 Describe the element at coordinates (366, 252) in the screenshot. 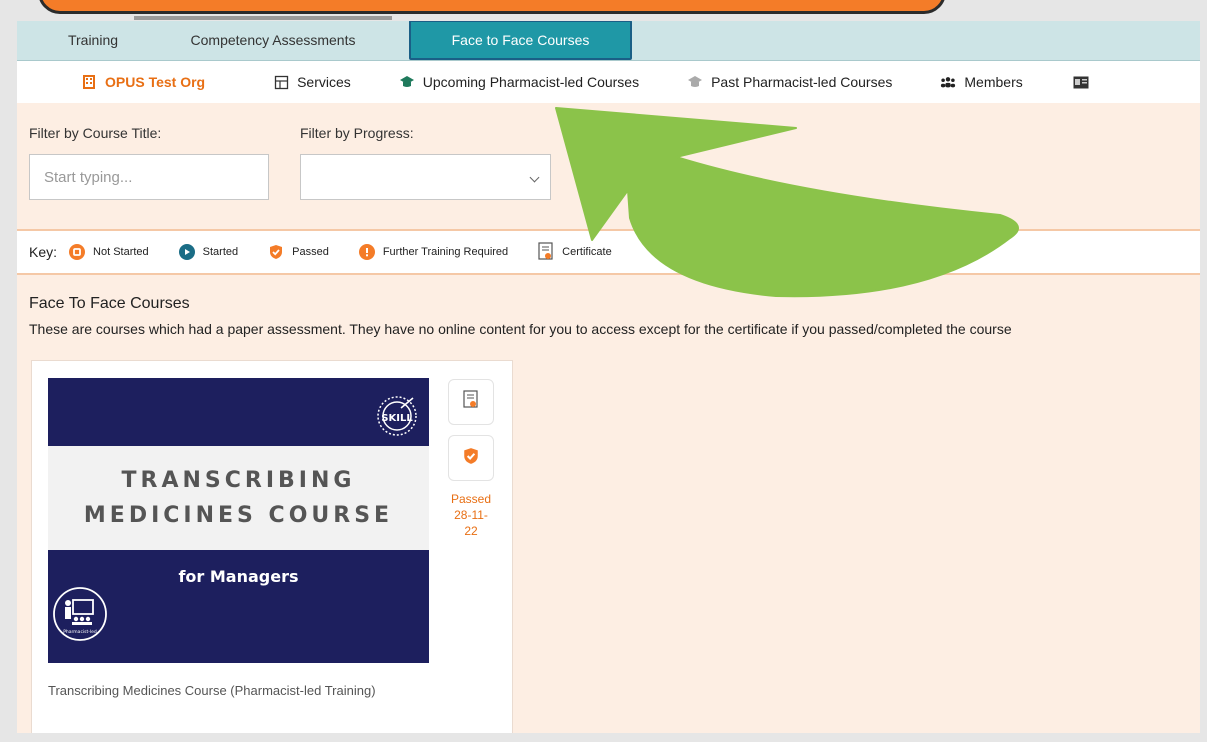

I see `warning-icon` at that location.